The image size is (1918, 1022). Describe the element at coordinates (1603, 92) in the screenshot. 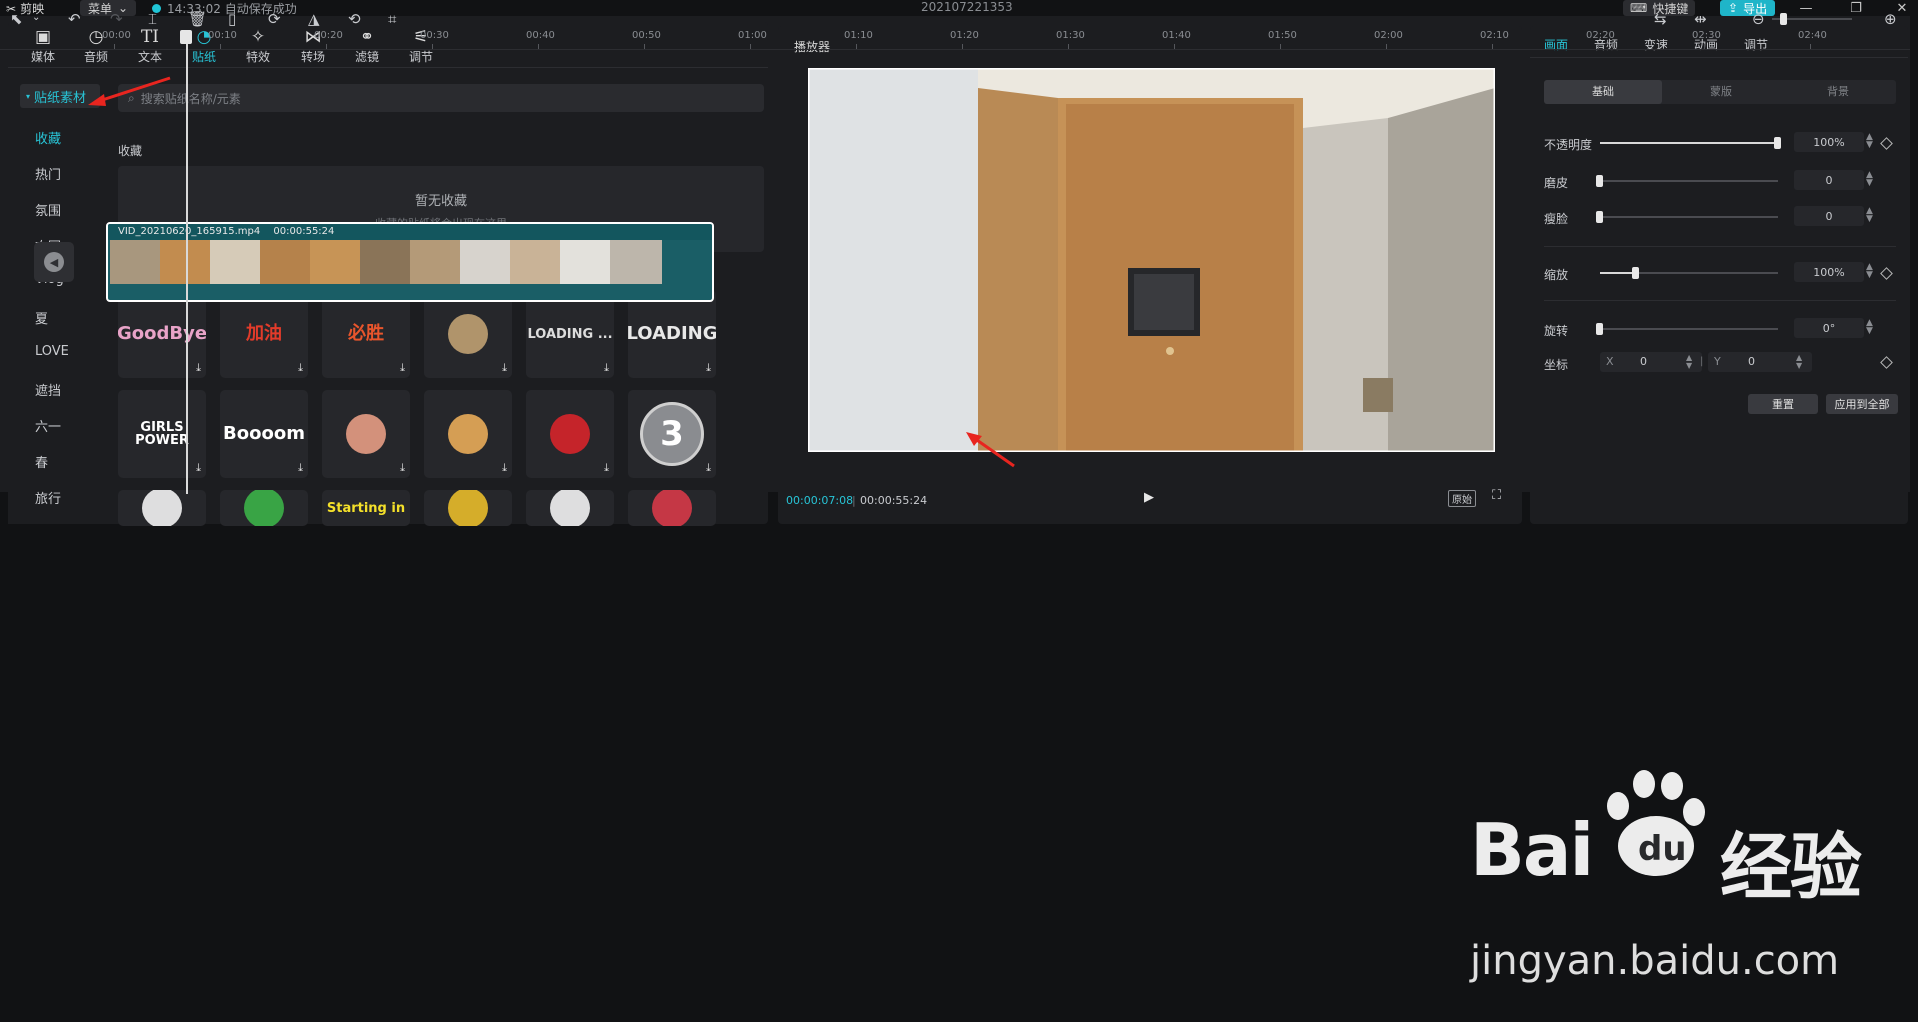

I see `segment-basic: 基础` at that location.